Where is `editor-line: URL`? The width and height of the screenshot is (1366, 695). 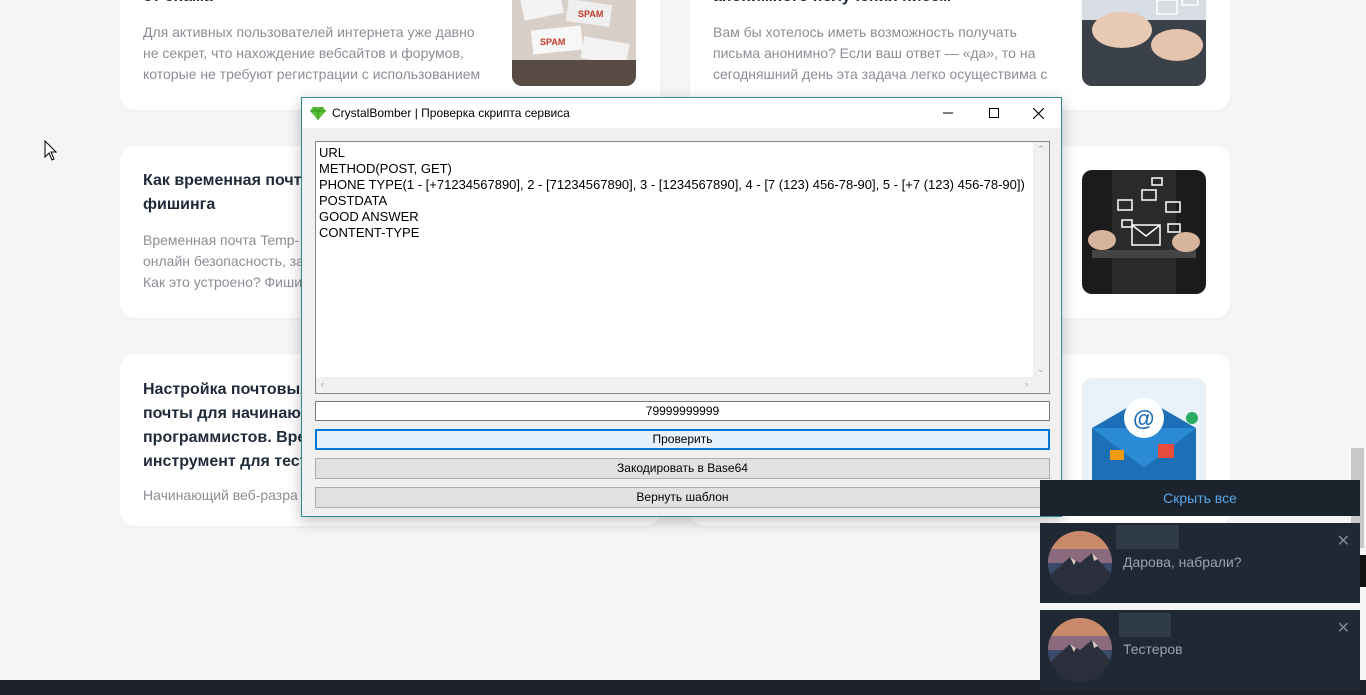 editor-line: URL is located at coordinates (332, 152).